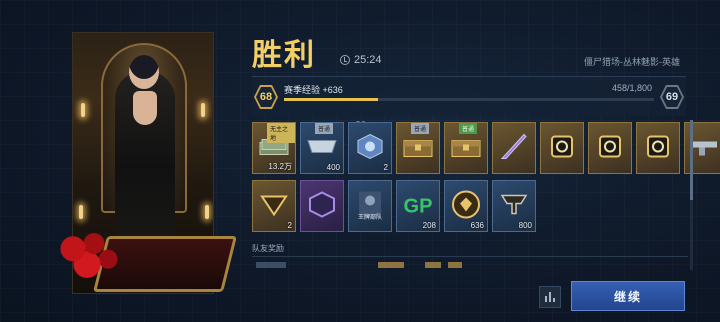  What do you see at coordinates (281, 133) in the screenshot?
I see `item-tag: 无主之地` at bounding box center [281, 133].